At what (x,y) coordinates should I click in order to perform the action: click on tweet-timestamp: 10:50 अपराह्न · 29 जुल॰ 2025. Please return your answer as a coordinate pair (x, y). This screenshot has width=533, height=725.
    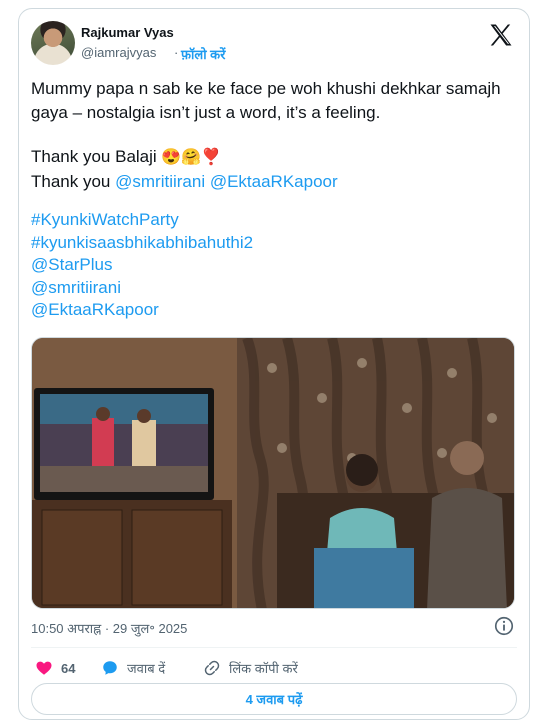
    Looking at the image, I should click on (109, 628).